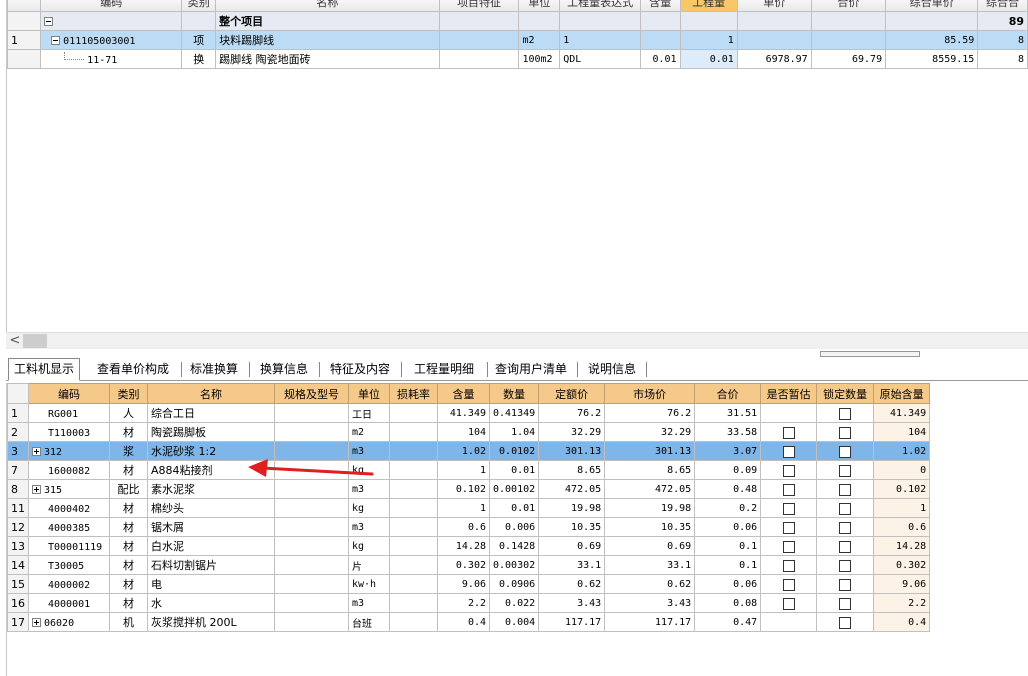 The width and height of the screenshot is (1028, 676). What do you see at coordinates (774, 40) in the screenshot?
I see `price-cell` at bounding box center [774, 40].